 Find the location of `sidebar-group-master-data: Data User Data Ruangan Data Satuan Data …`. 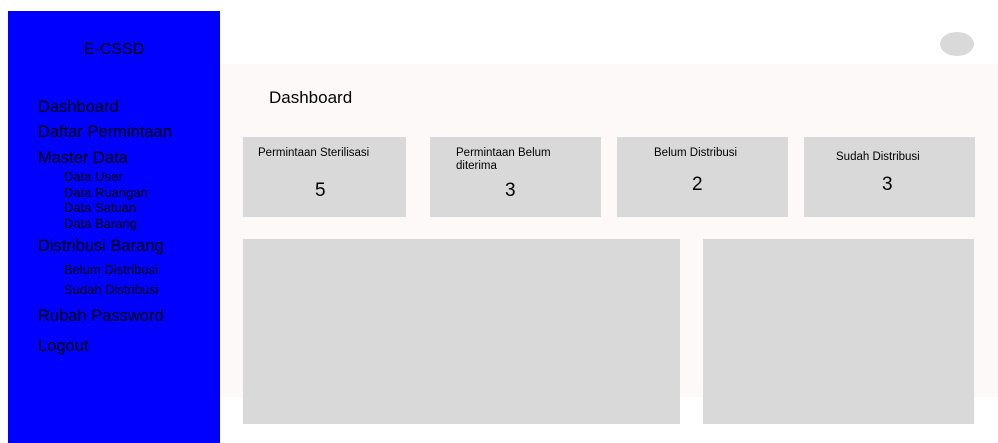

sidebar-group-master-data: Data User Data Ruangan Data Satuan Data … is located at coordinates (105, 200).